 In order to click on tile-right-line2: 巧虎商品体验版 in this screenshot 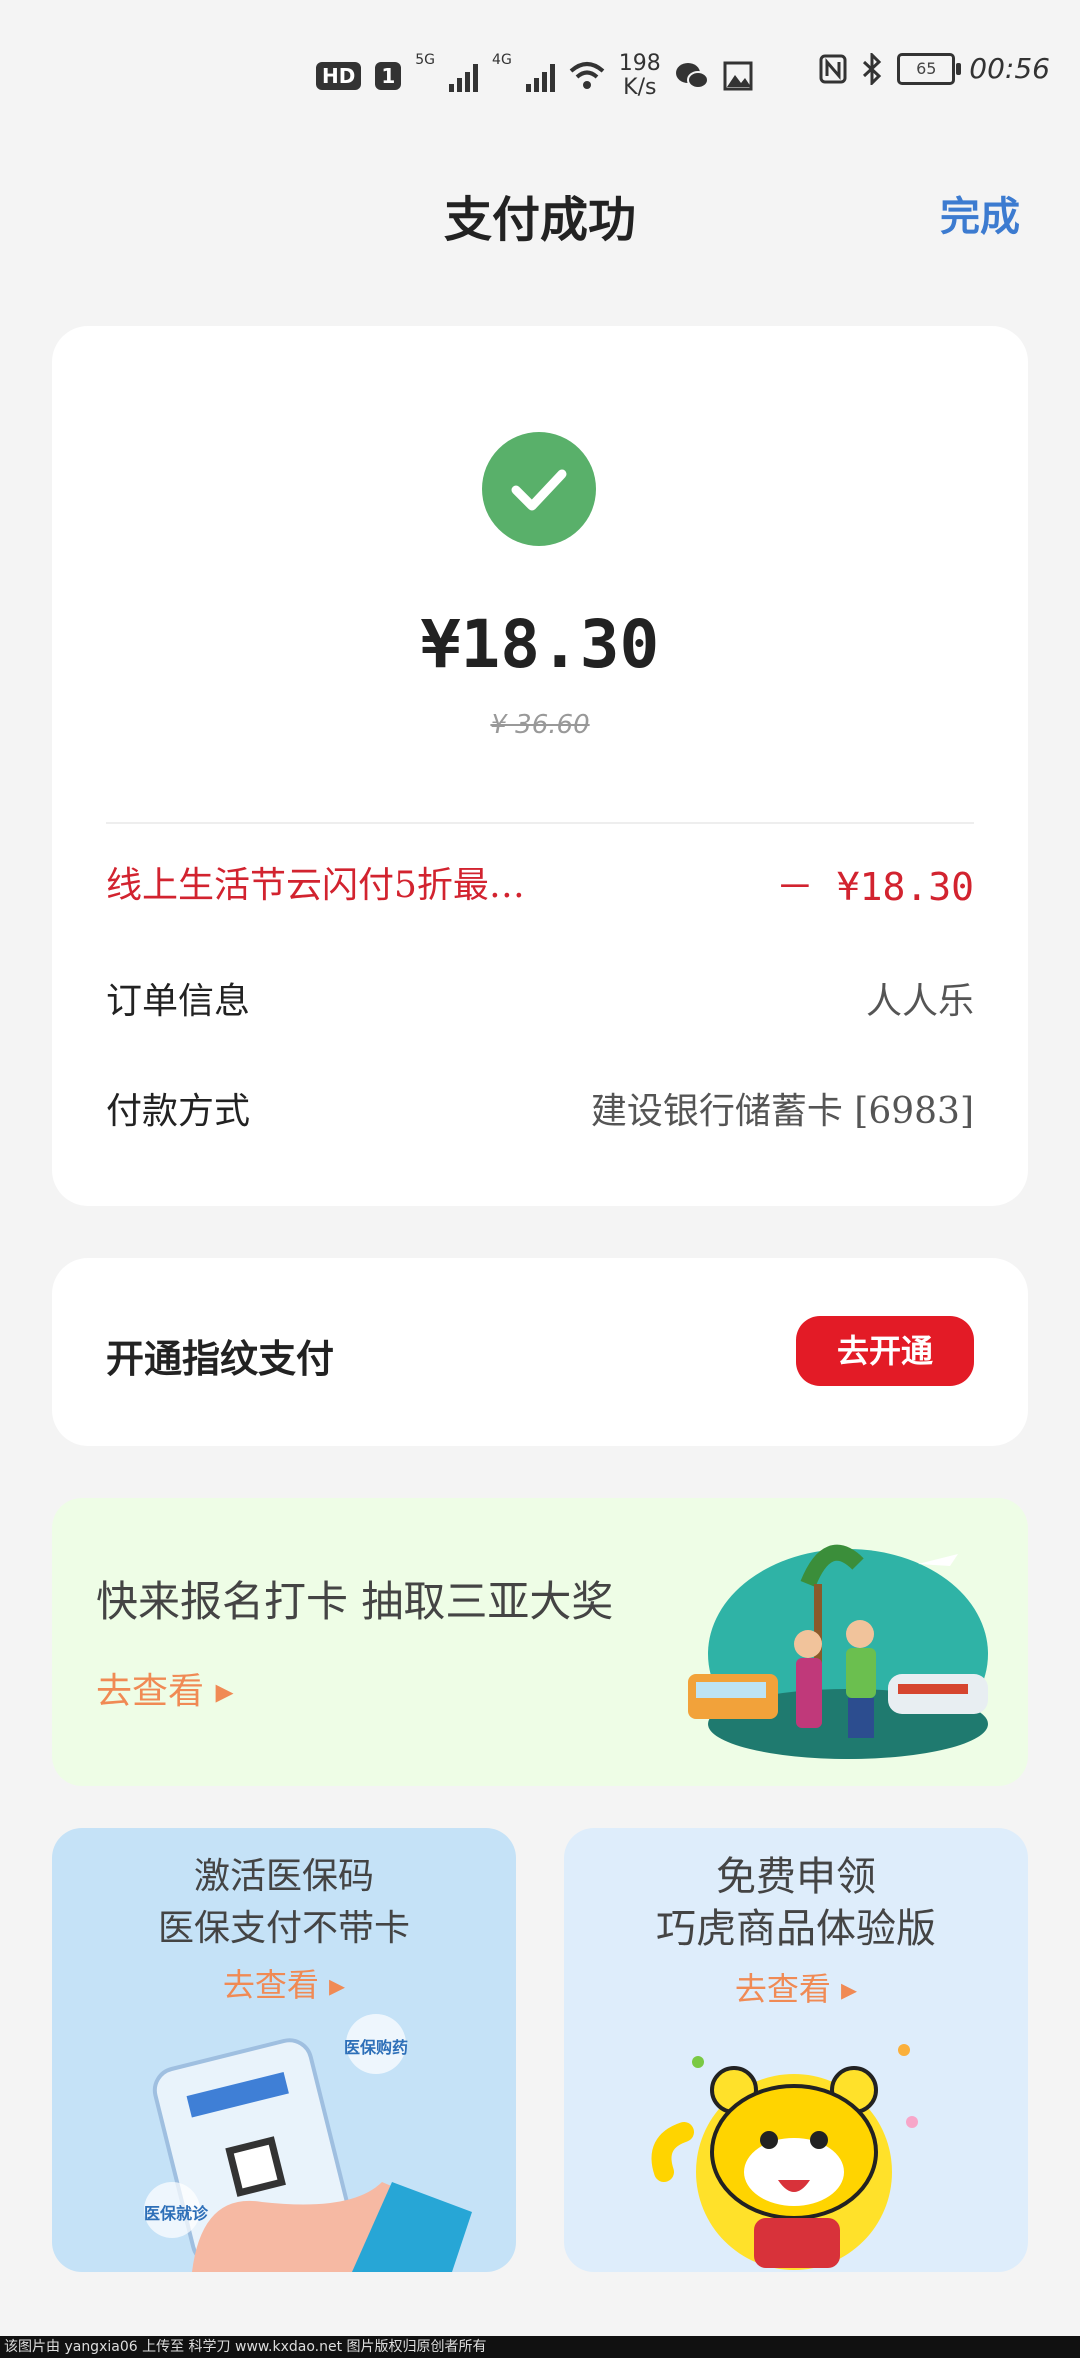, I will do `click(796, 1929)`.